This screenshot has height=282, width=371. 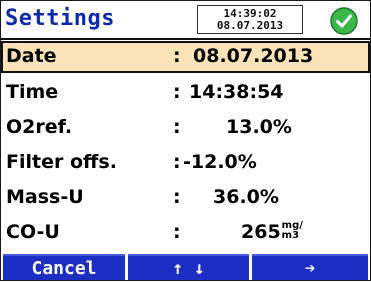 I want to click on row-label: CO-U, so click(x=33, y=232).